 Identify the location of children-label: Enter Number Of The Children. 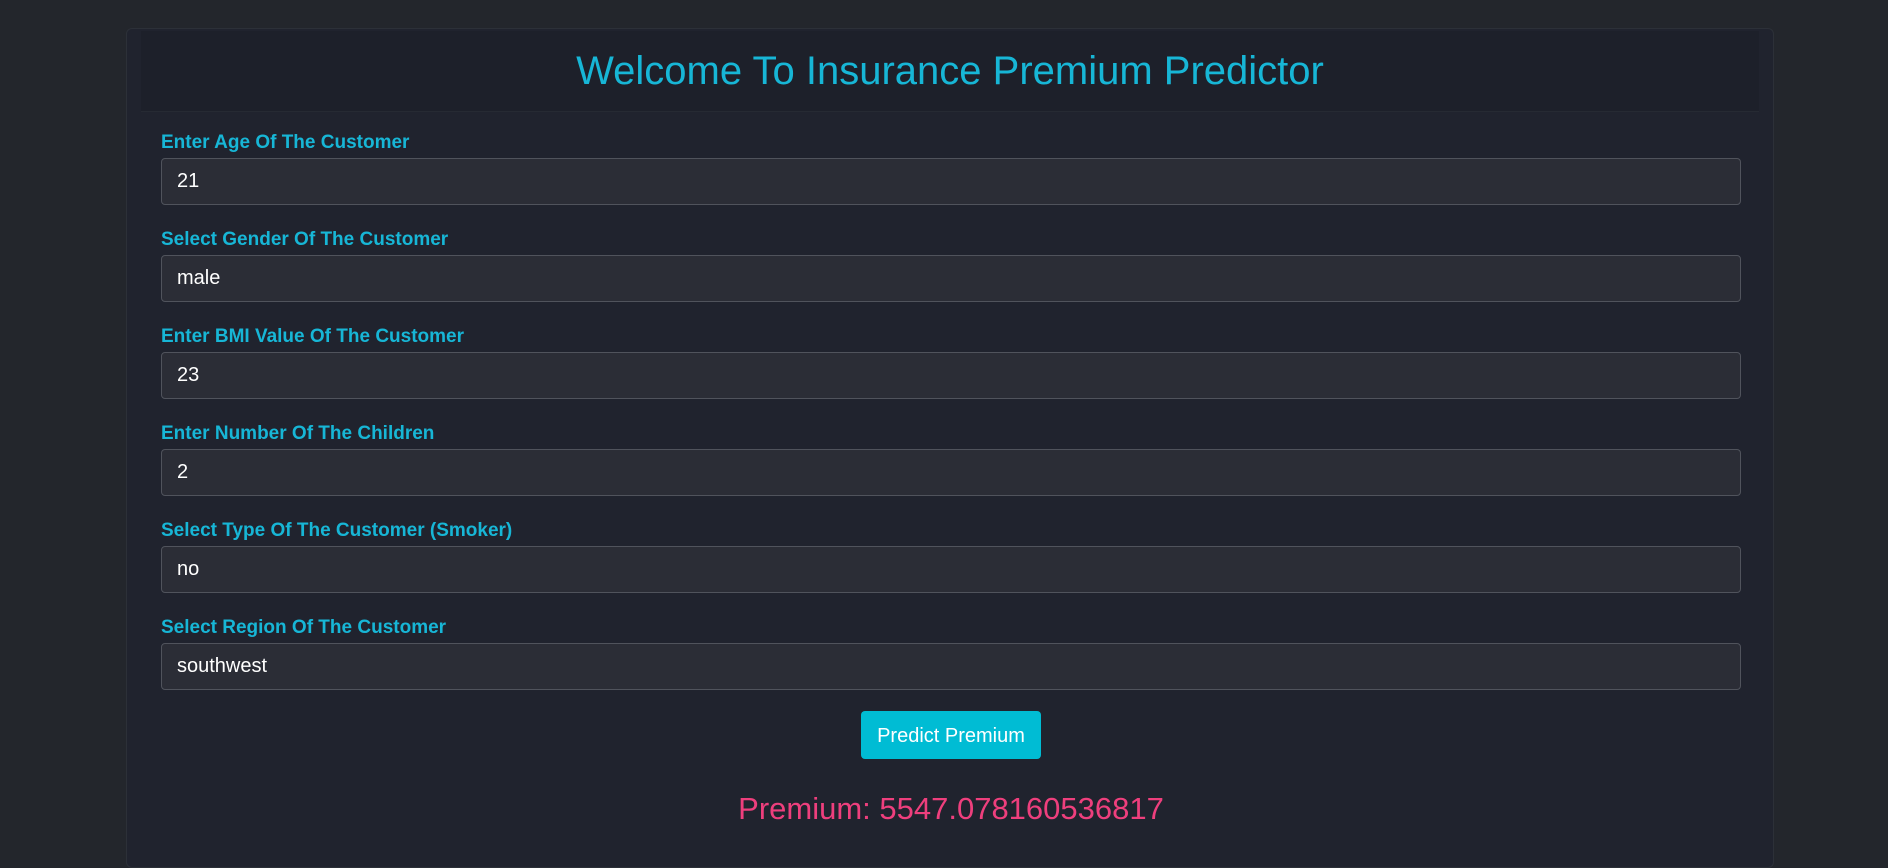
(298, 433).